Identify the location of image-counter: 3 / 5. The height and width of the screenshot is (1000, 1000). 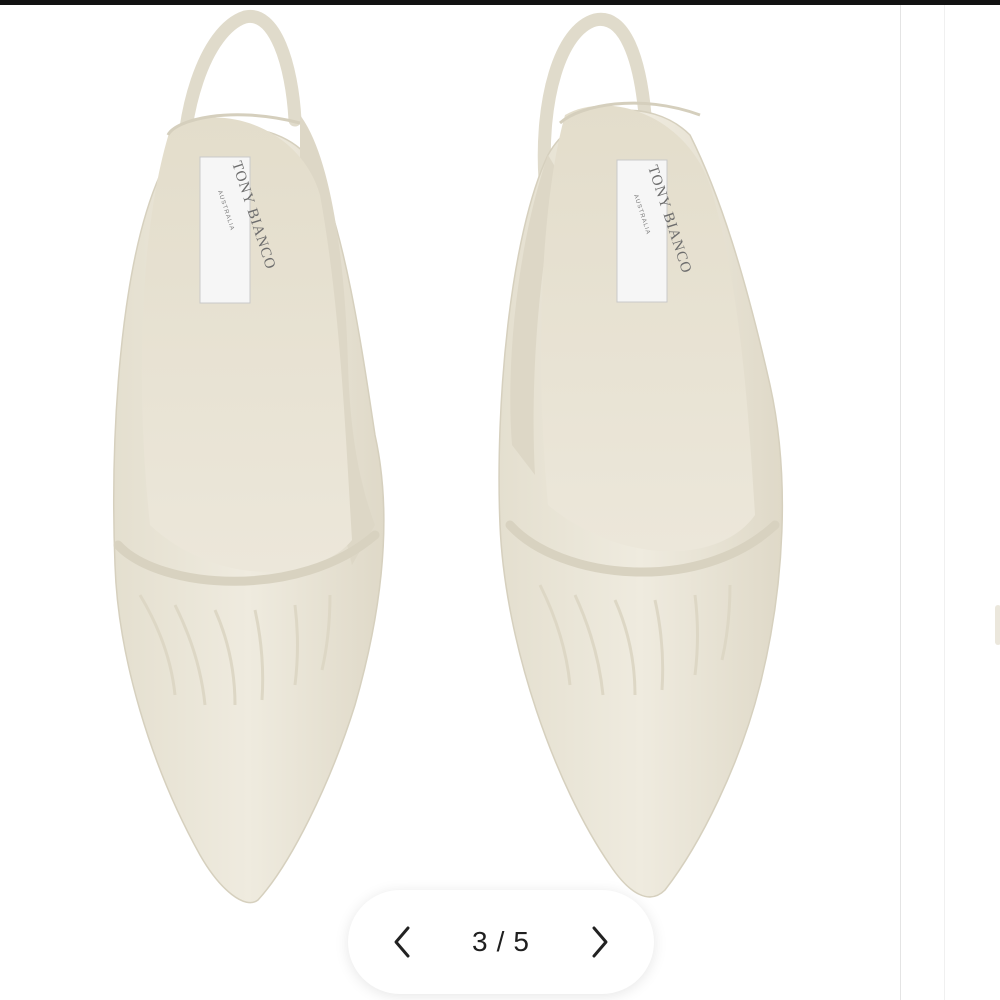
(501, 942).